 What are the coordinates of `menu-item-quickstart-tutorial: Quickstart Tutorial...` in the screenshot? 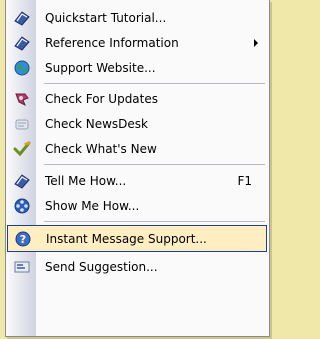 It's located at (137, 17).